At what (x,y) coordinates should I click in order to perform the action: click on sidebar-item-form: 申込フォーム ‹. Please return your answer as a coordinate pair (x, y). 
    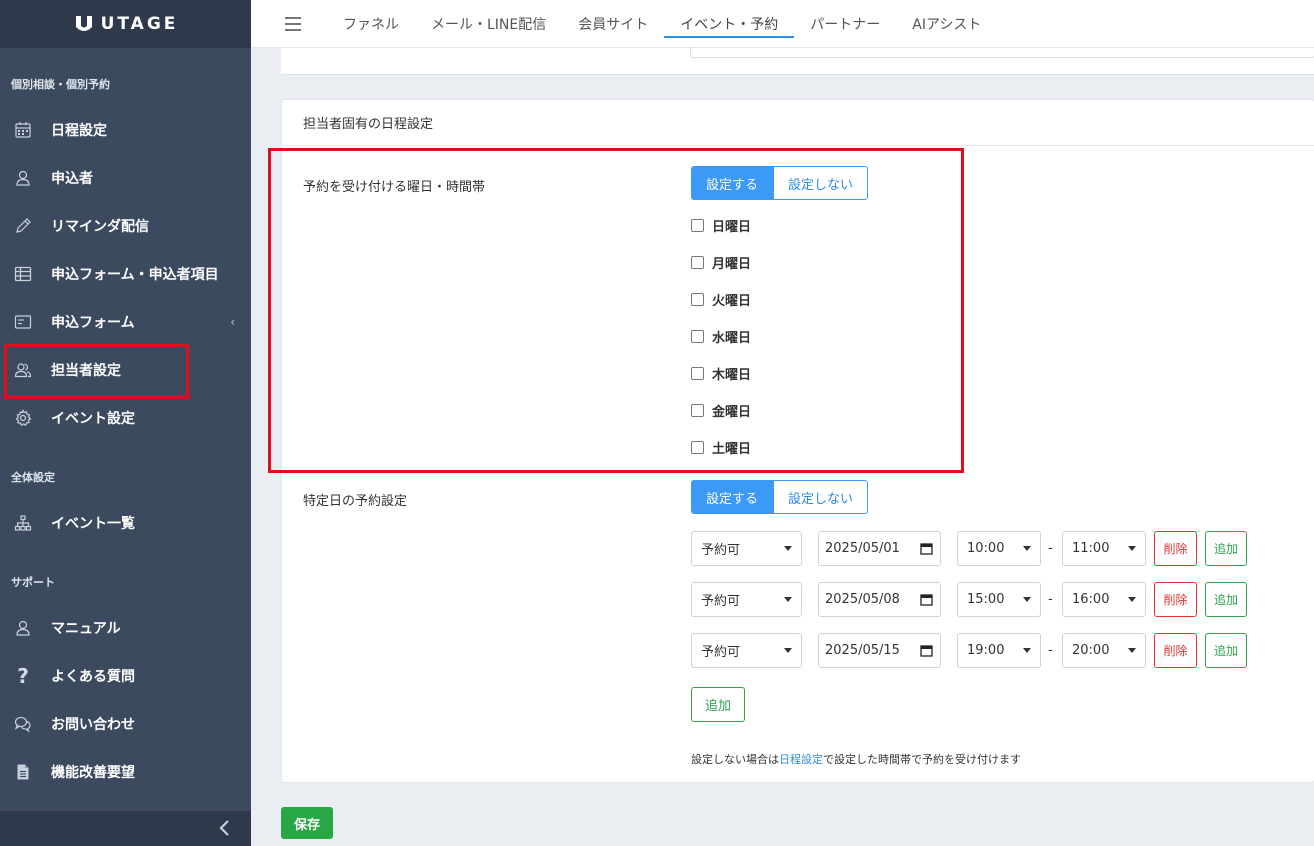
    Looking at the image, I should click on (125, 322).